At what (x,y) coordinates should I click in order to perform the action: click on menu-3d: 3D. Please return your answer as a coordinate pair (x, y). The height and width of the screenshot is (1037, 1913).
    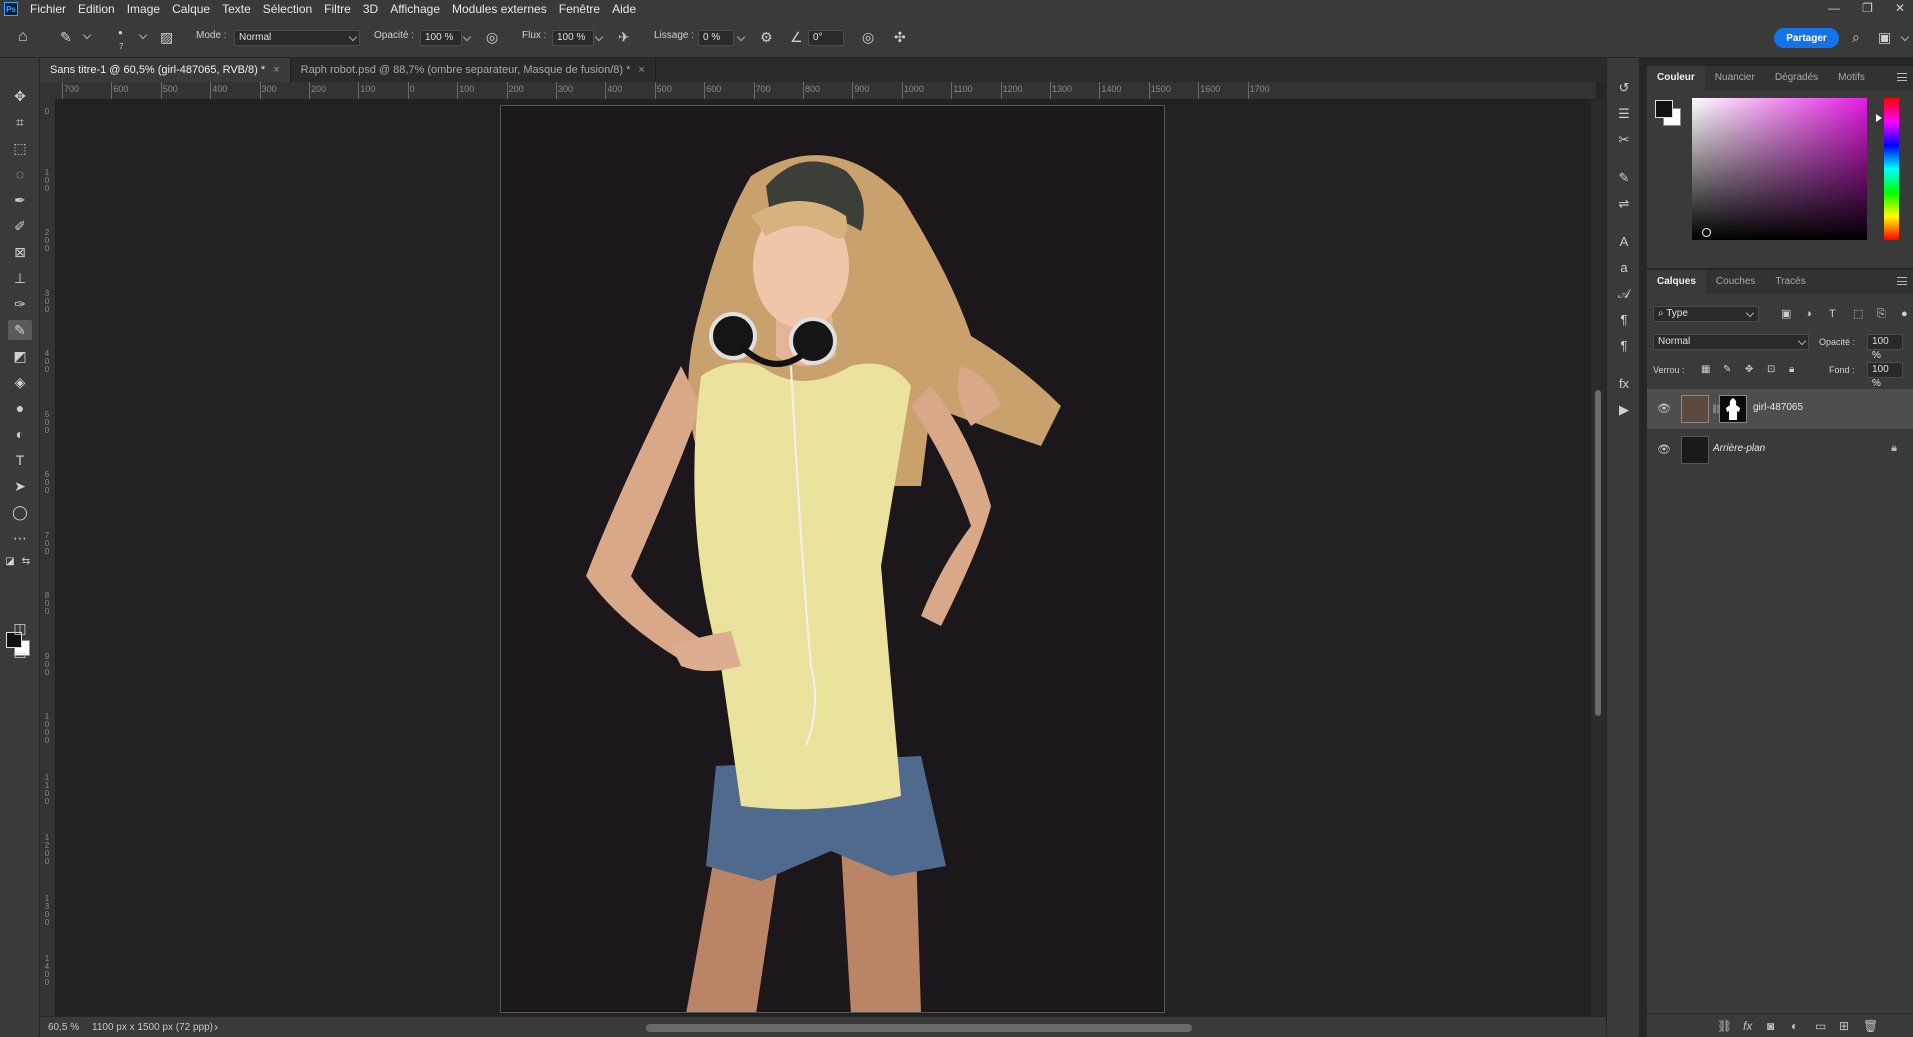
    Looking at the image, I should click on (370, 9).